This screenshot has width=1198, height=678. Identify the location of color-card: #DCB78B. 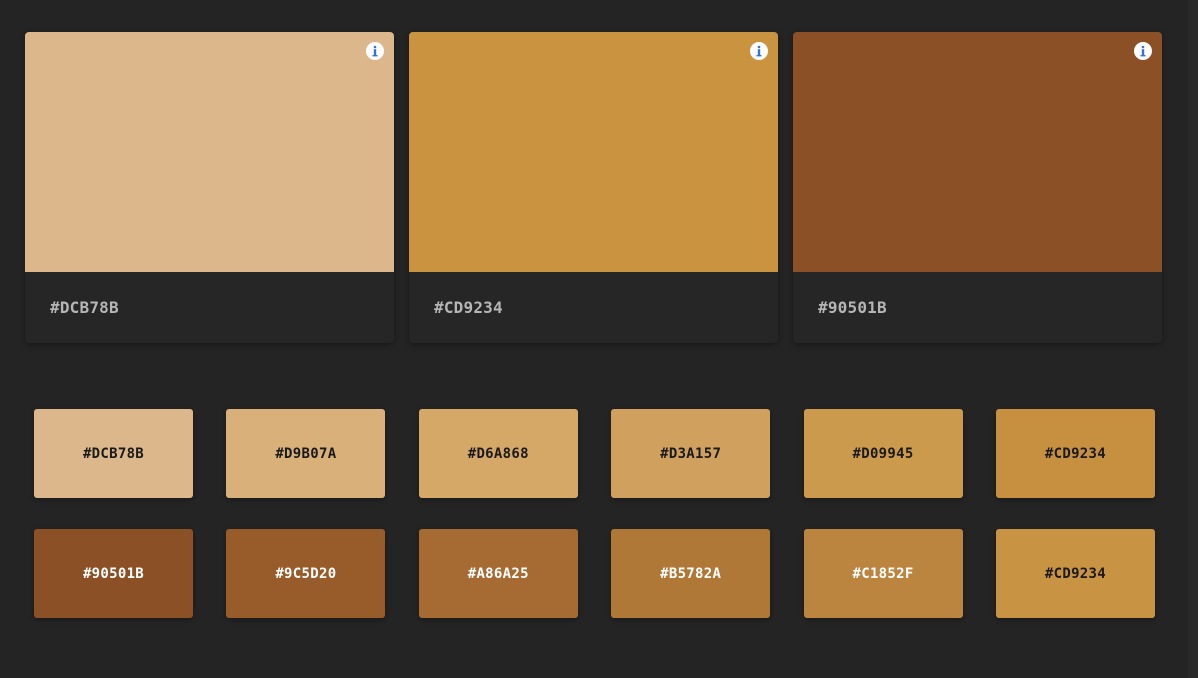
(209, 187).